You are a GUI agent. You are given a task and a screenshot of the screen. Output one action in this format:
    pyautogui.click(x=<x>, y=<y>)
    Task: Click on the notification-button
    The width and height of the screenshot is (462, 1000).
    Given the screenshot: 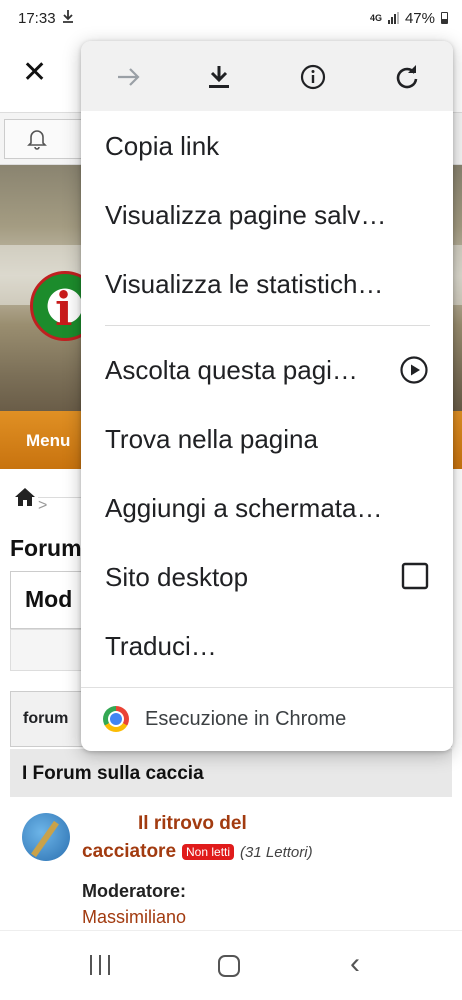 What is the action you would take?
    pyautogui.click(x=47, y=139)
    